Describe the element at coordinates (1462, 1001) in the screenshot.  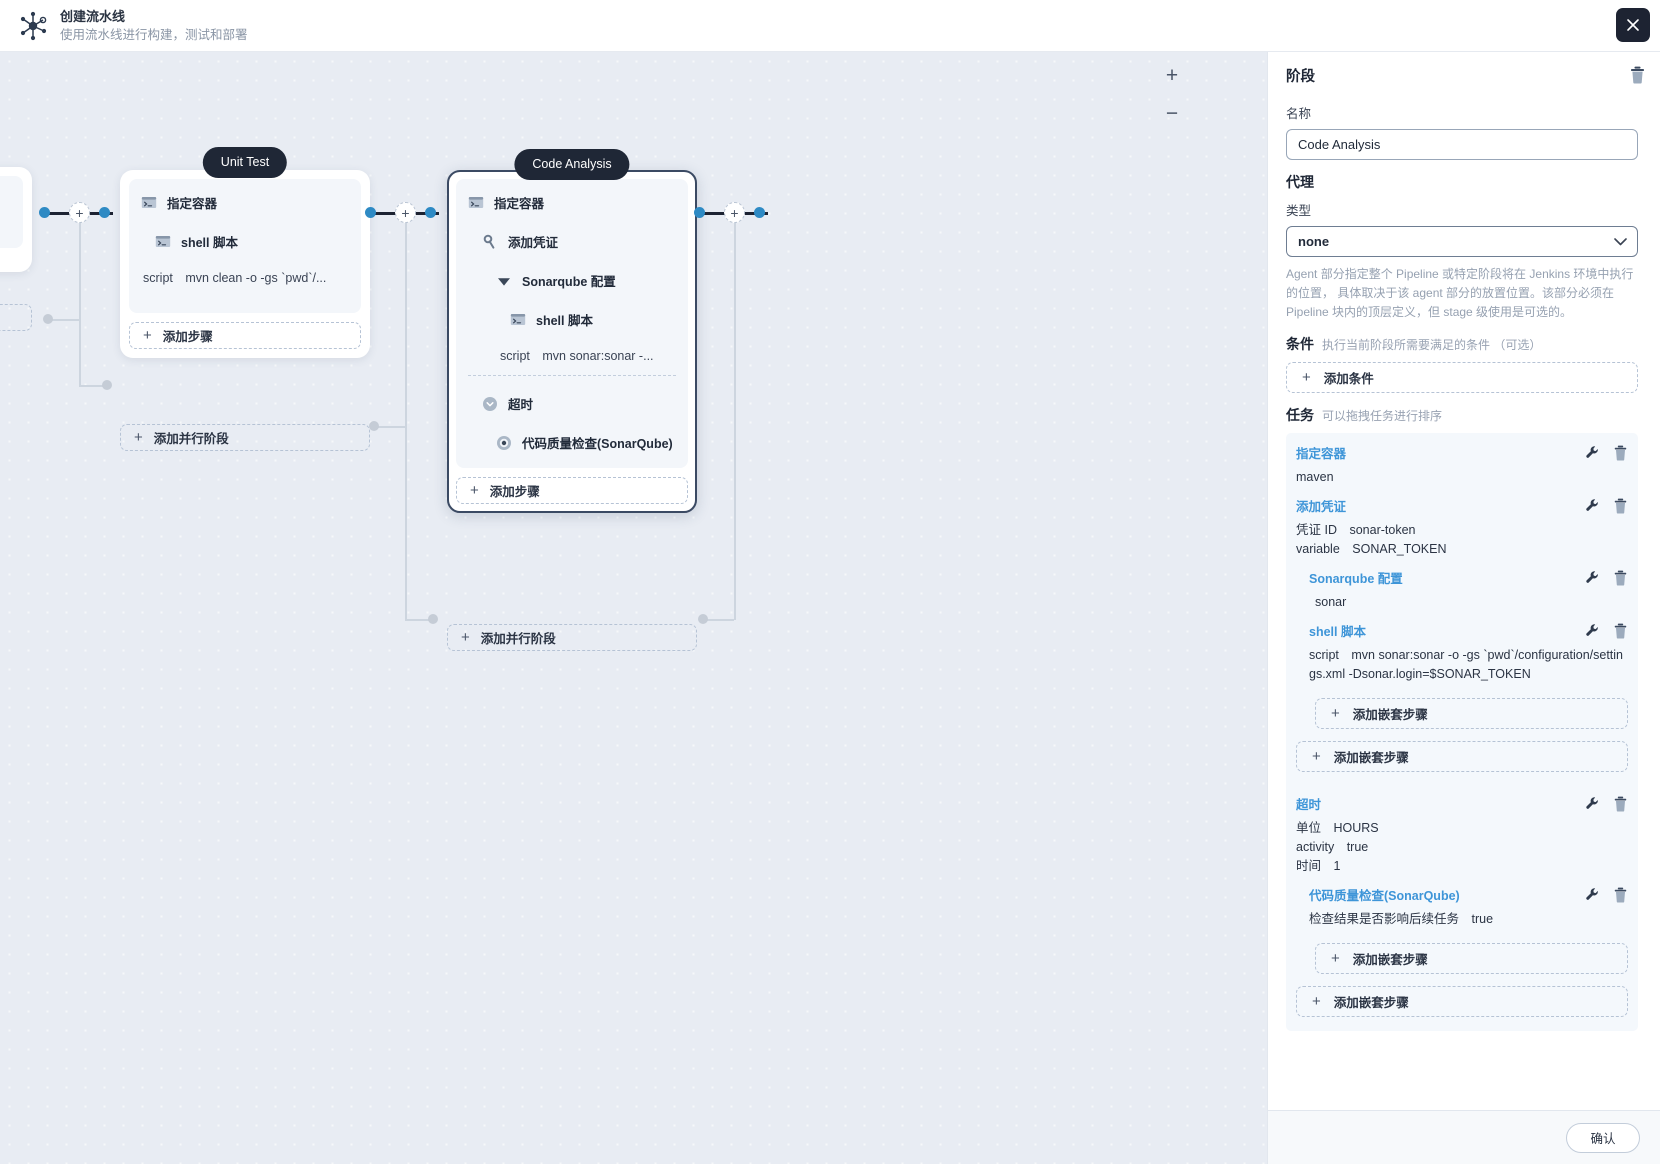
I see `add-nested-step-button-outer-2: + 添加嵌套步骤` at that location.